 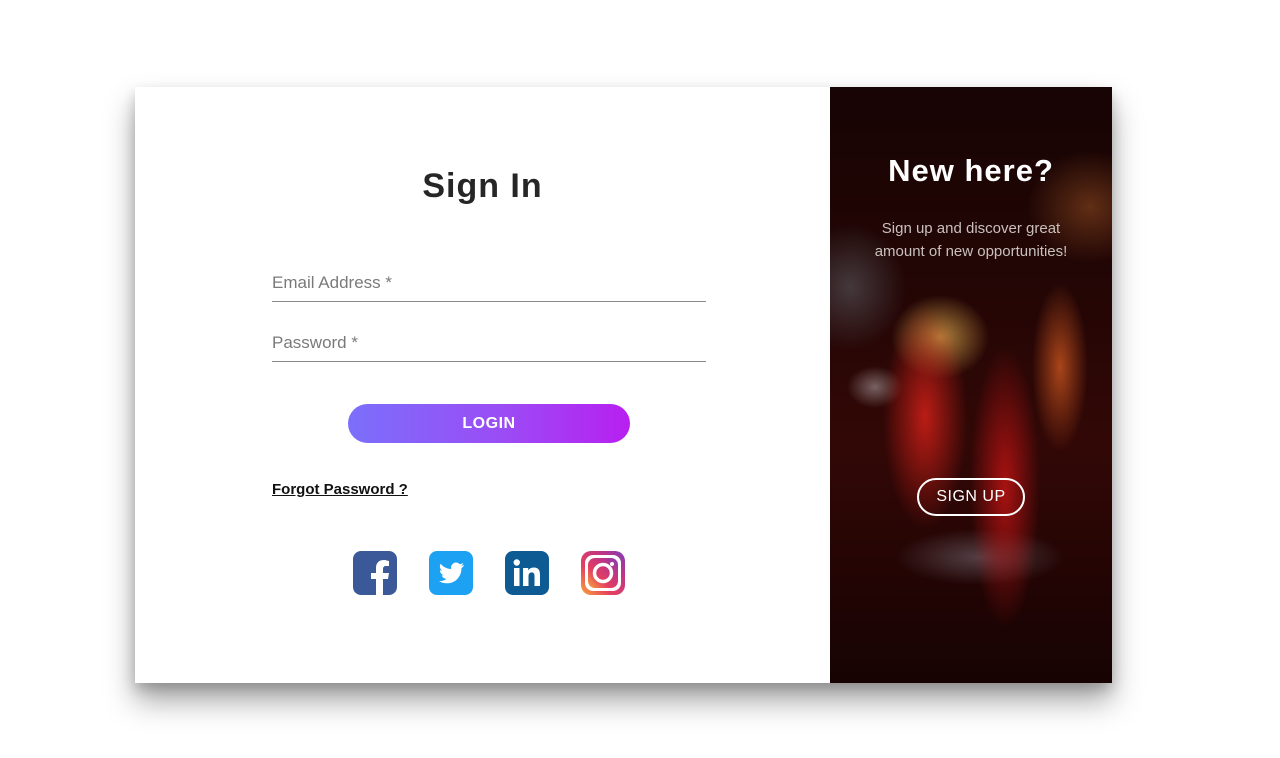 What do you see at coordinates (482, 186) in the screenshot?
I see `signin-title: Sign In` at bounding box center [482, 186].